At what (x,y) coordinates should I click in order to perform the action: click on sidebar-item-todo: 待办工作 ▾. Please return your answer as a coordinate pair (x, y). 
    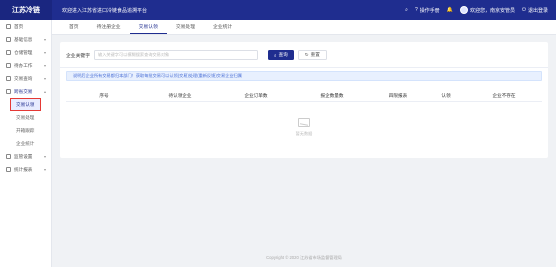
    Looking at the image, I should click on (25, 65).